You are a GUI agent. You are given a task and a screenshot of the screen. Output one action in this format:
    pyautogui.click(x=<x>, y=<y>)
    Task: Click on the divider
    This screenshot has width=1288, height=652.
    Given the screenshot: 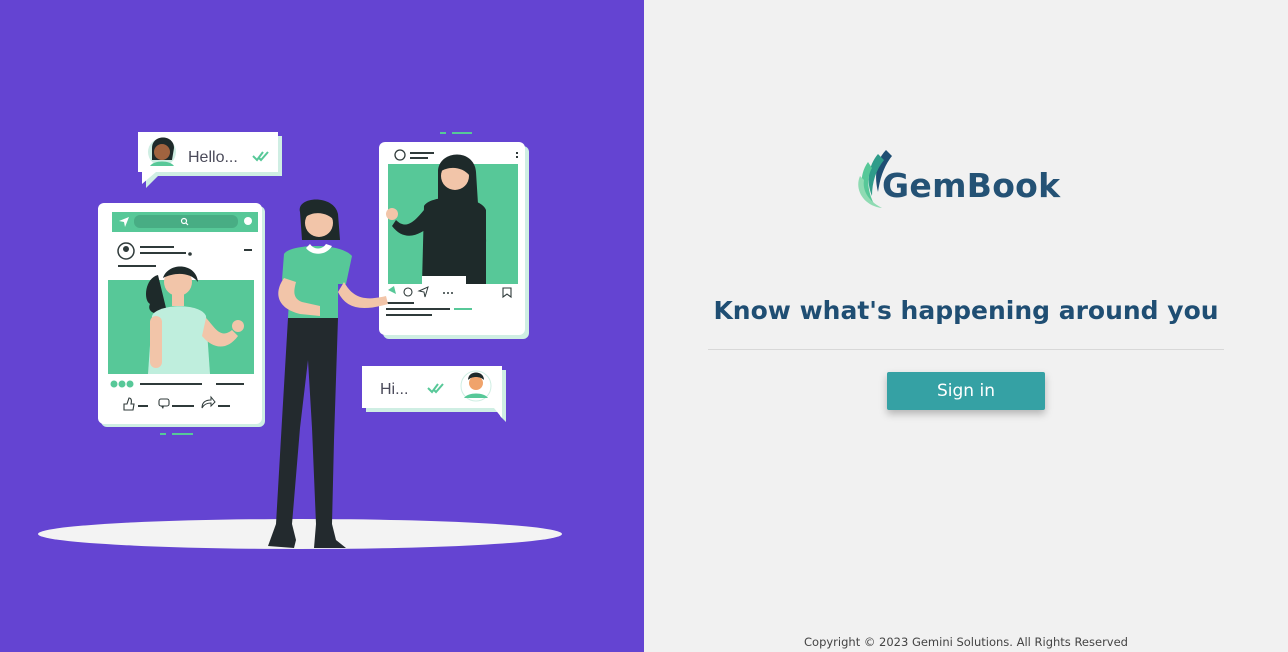 What is the action you would take?
    pyautogui.click(x=966, y=349)
    